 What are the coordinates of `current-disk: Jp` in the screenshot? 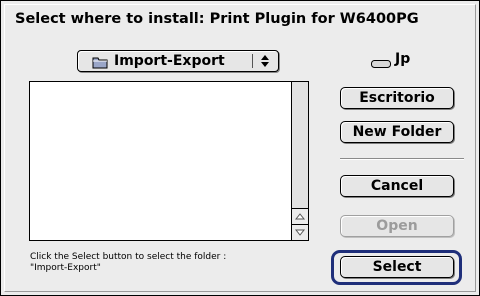 It's located at (391, 59).